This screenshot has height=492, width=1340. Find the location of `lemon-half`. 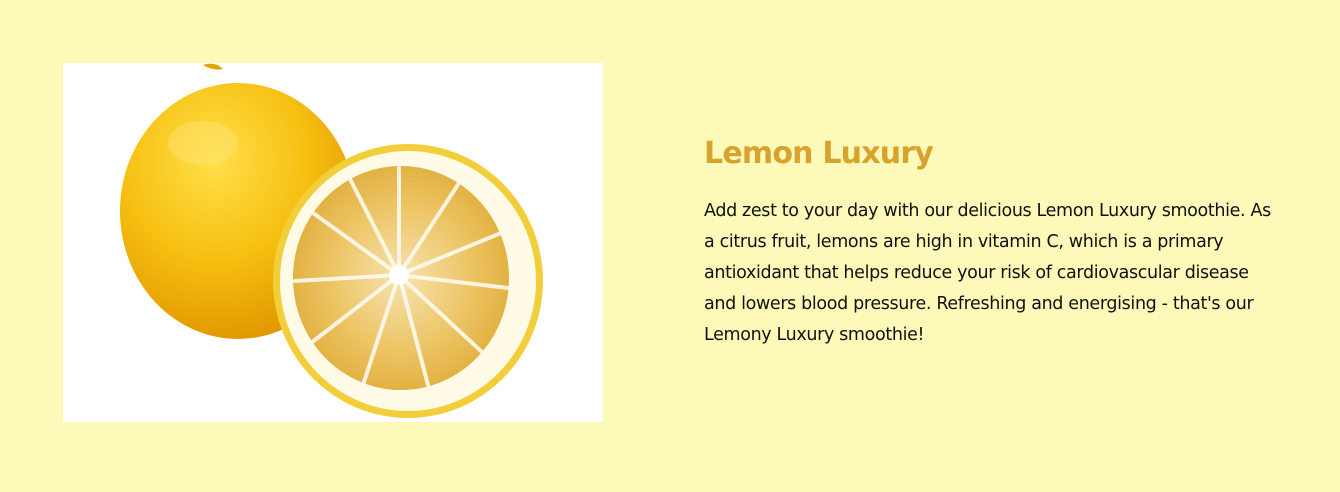

lemon-half is located at coordinates (408, 281).